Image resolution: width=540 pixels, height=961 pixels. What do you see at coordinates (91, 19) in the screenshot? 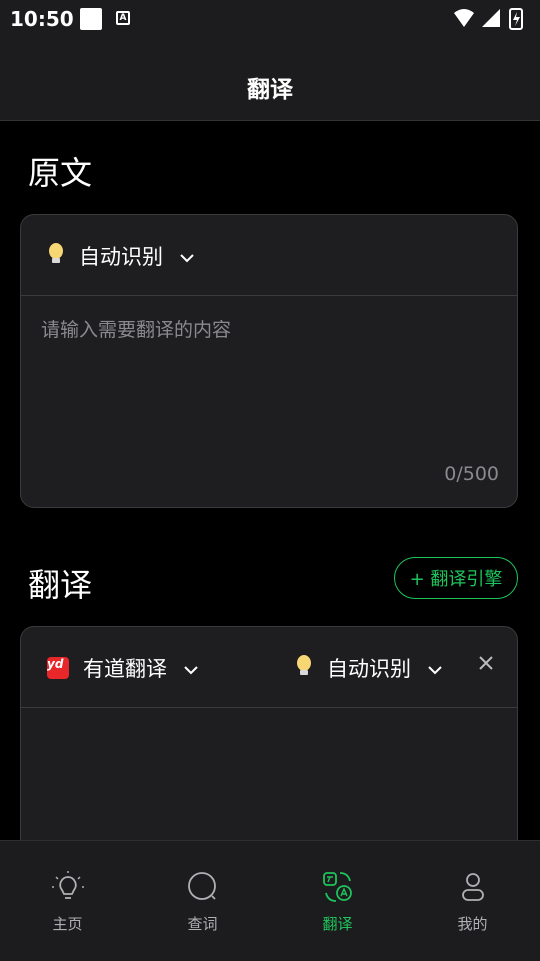
I see `notification-icon` at bounding box center [91, 19].